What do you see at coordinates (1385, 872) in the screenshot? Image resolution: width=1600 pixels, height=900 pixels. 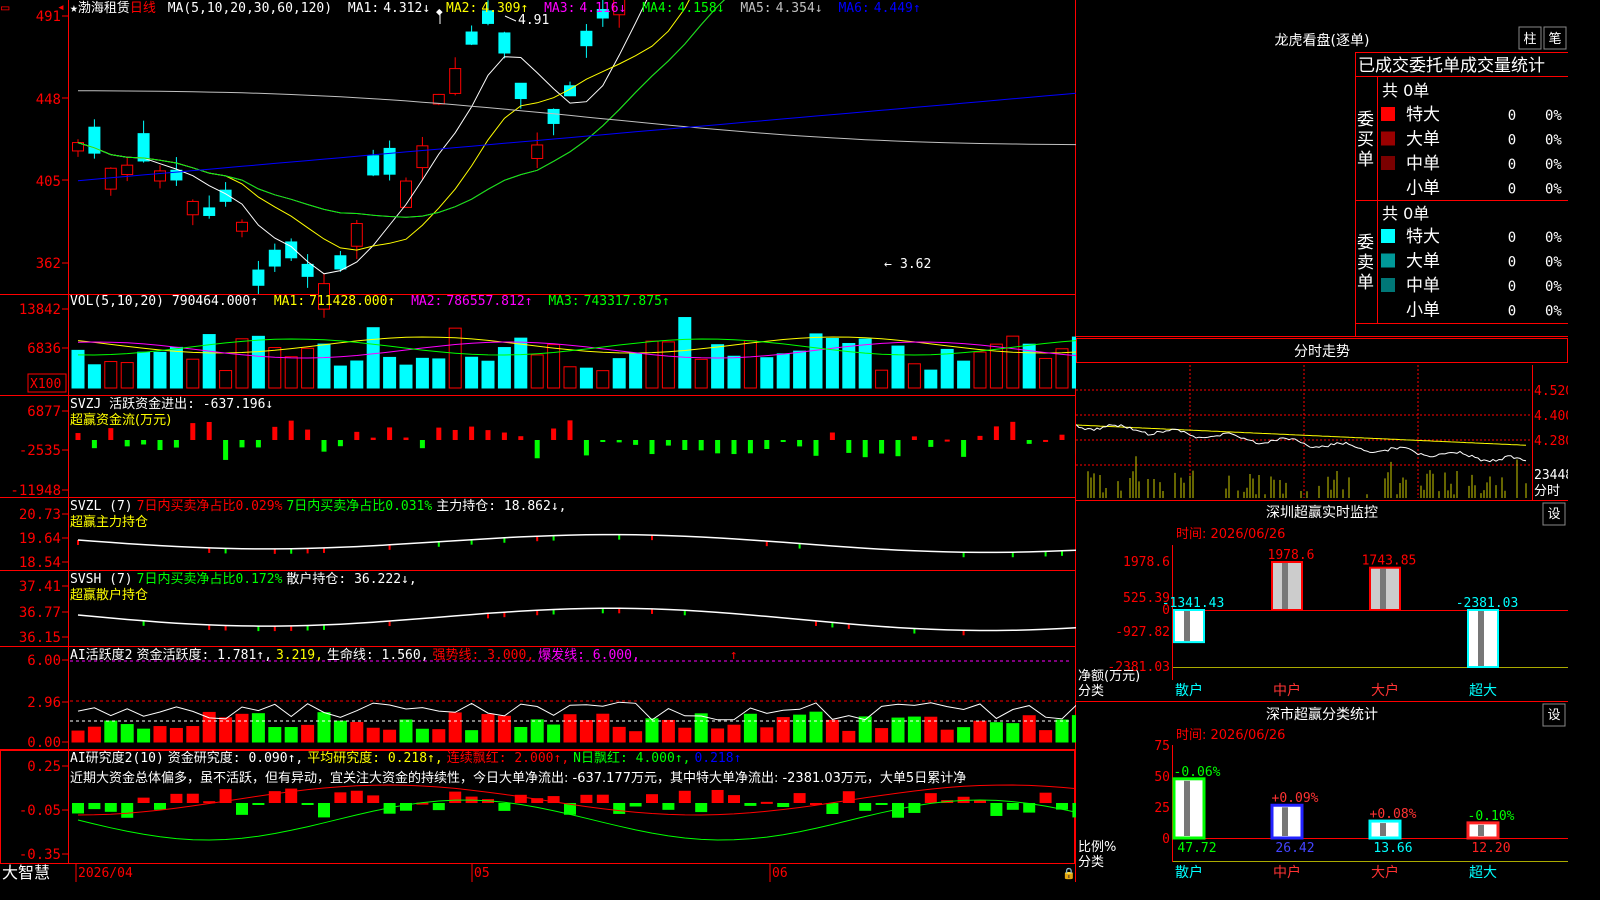 I see `ss-category: 大户` at bounding box center [1385, 872].